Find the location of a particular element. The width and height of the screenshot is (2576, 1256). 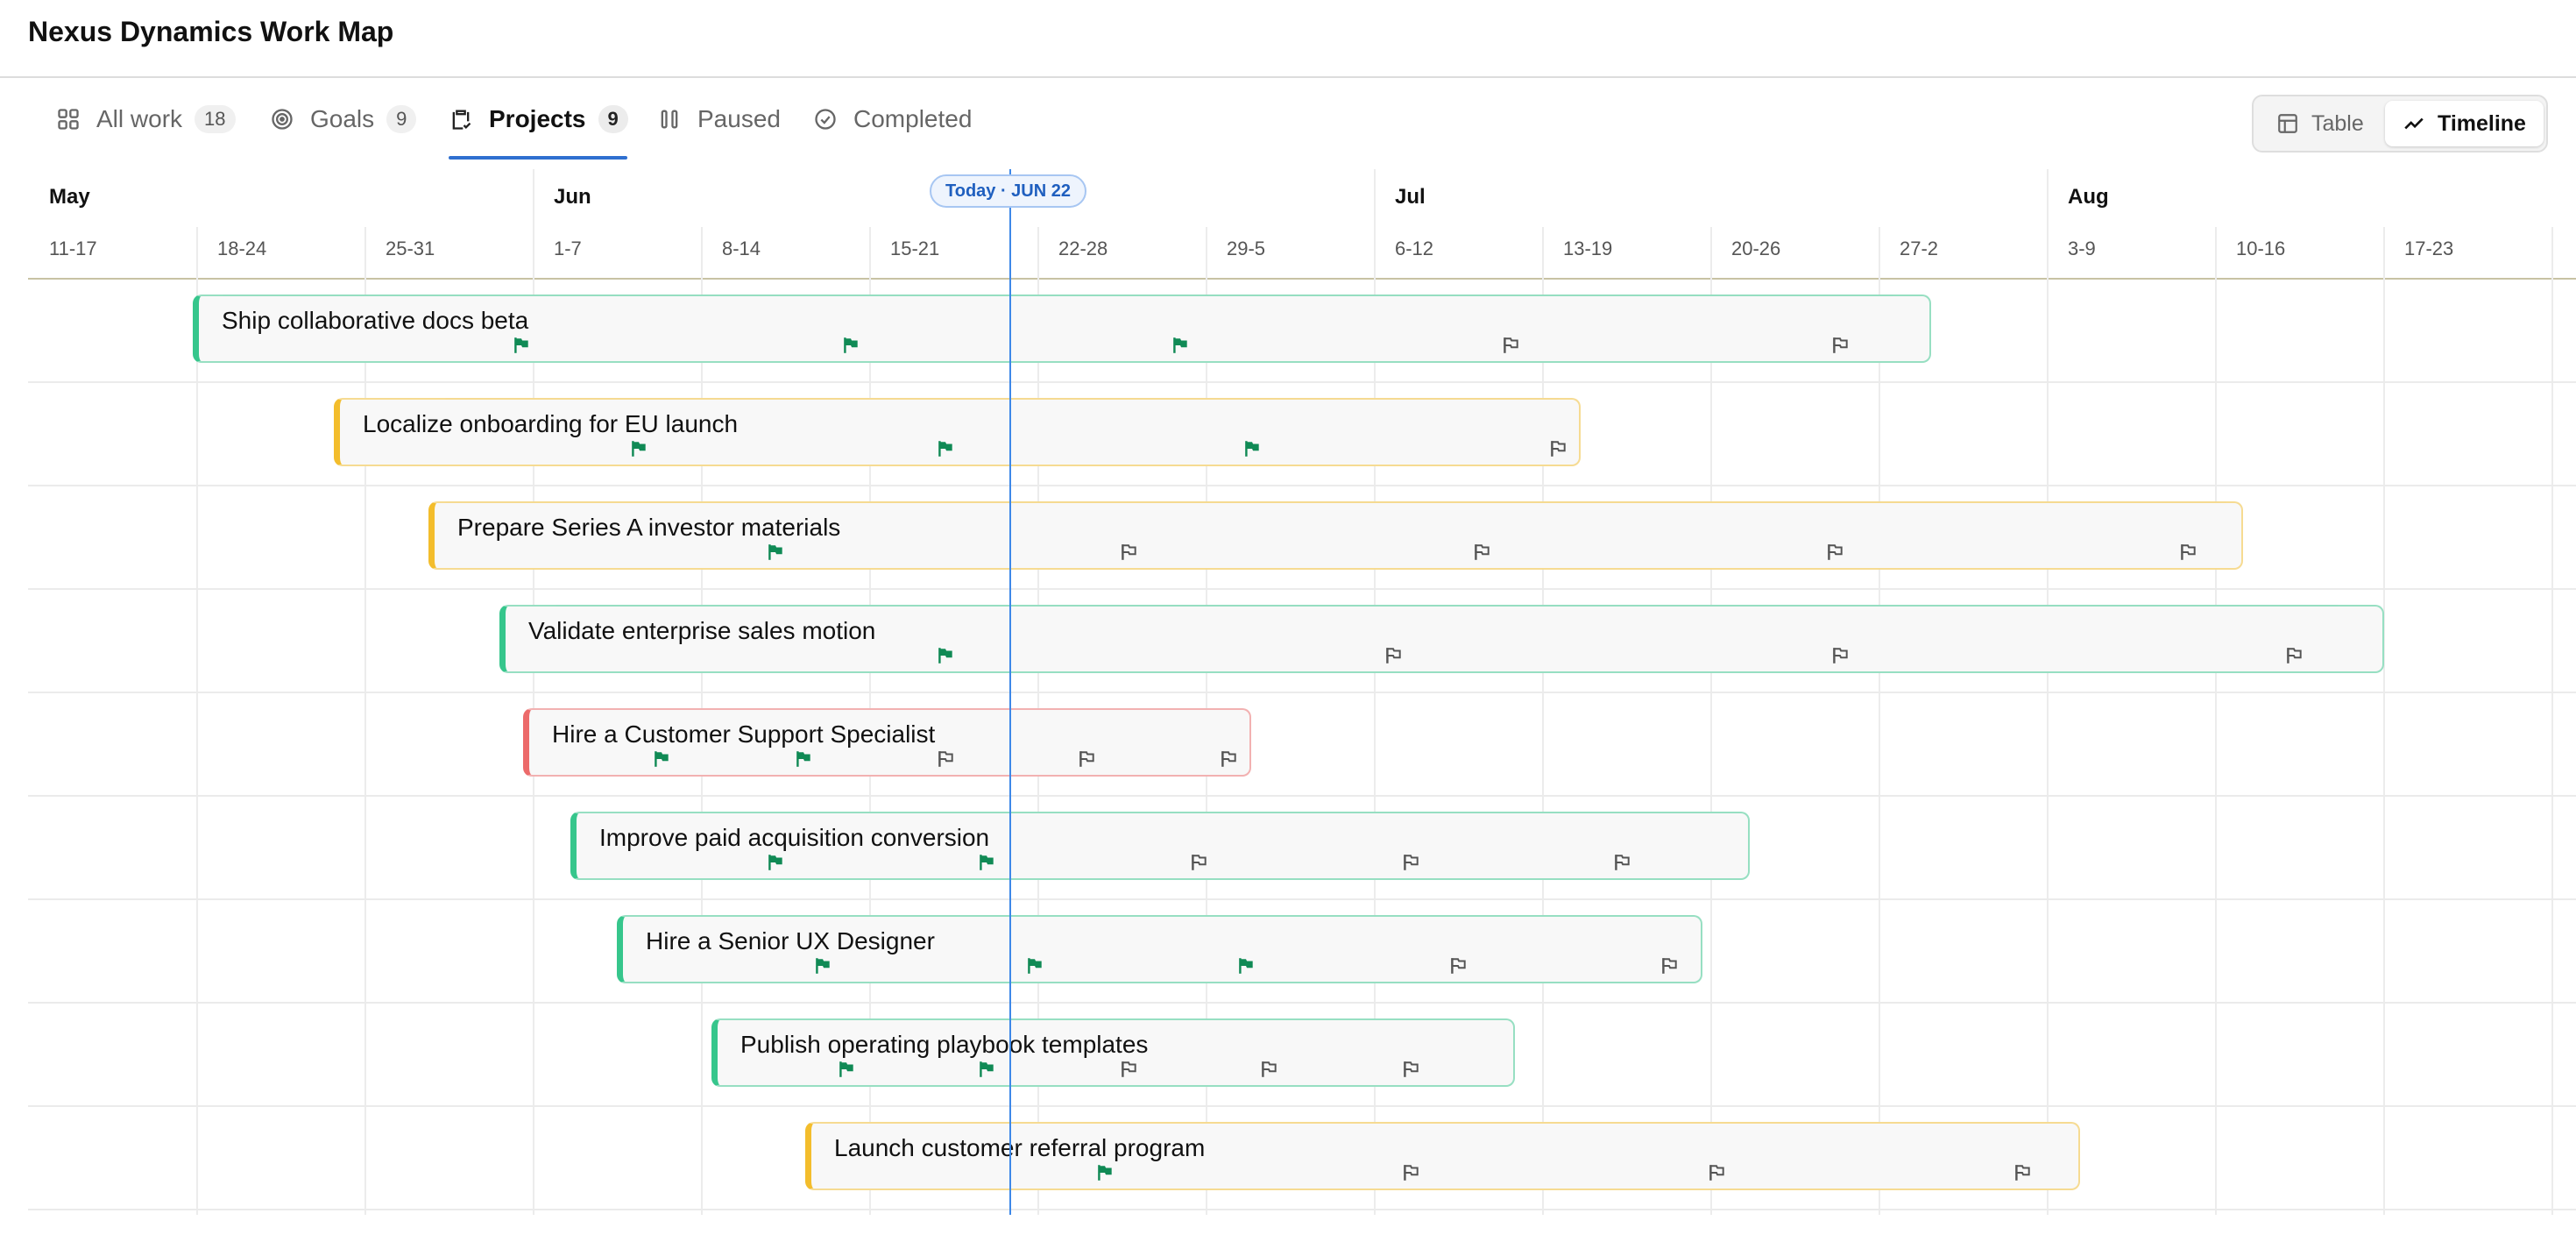

clipboard-check-icon is located at coordinates (461, 120).